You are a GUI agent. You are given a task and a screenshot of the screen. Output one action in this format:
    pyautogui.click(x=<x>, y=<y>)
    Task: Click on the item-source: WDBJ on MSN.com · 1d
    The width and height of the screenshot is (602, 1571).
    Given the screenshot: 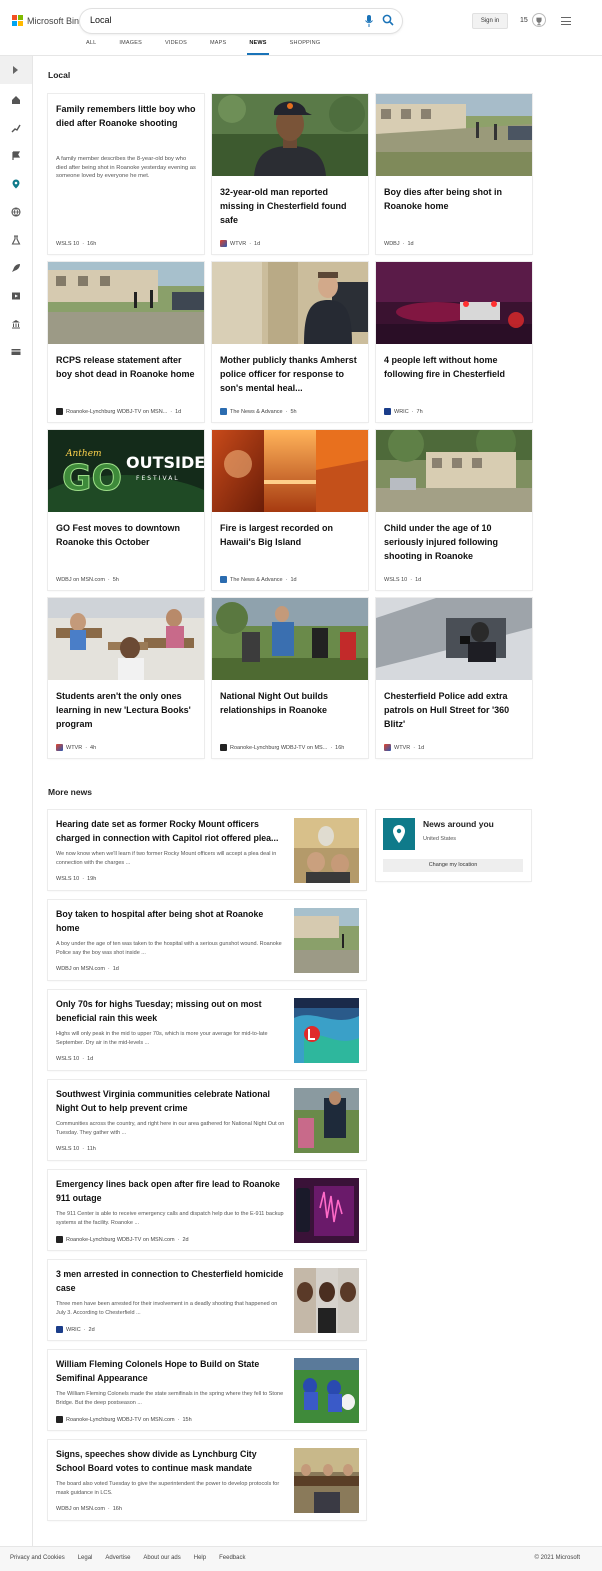 What is the action you would take?
    pyautogui.click(x=87, y=969)
    